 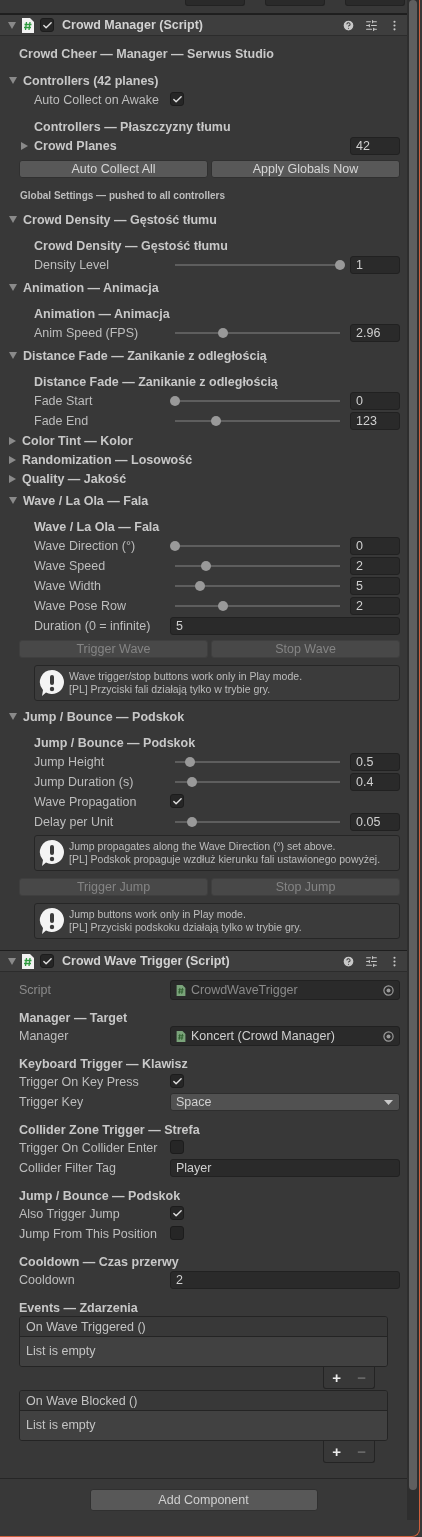 I want to click on caret-icon, so click(x=389, y=1102).